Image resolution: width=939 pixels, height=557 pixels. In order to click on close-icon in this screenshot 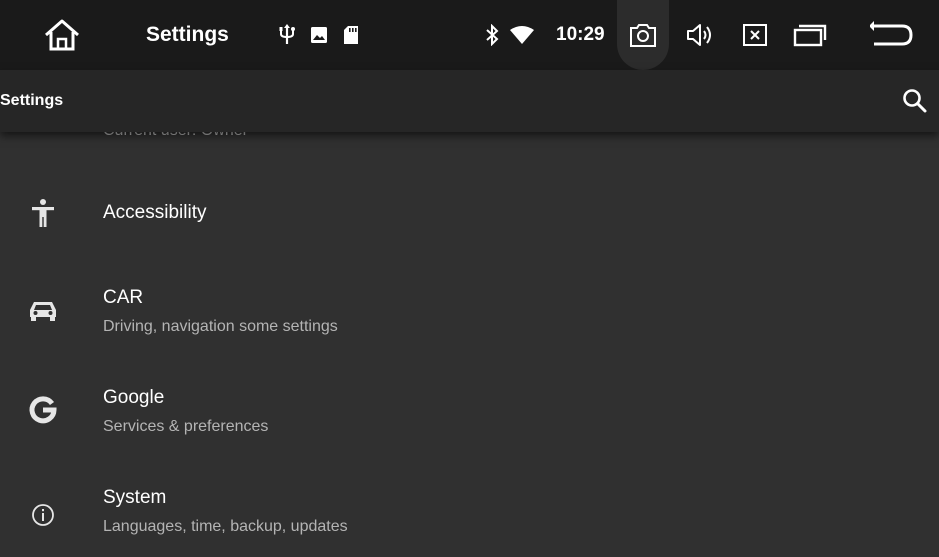, I will do `click(755, 35)`.